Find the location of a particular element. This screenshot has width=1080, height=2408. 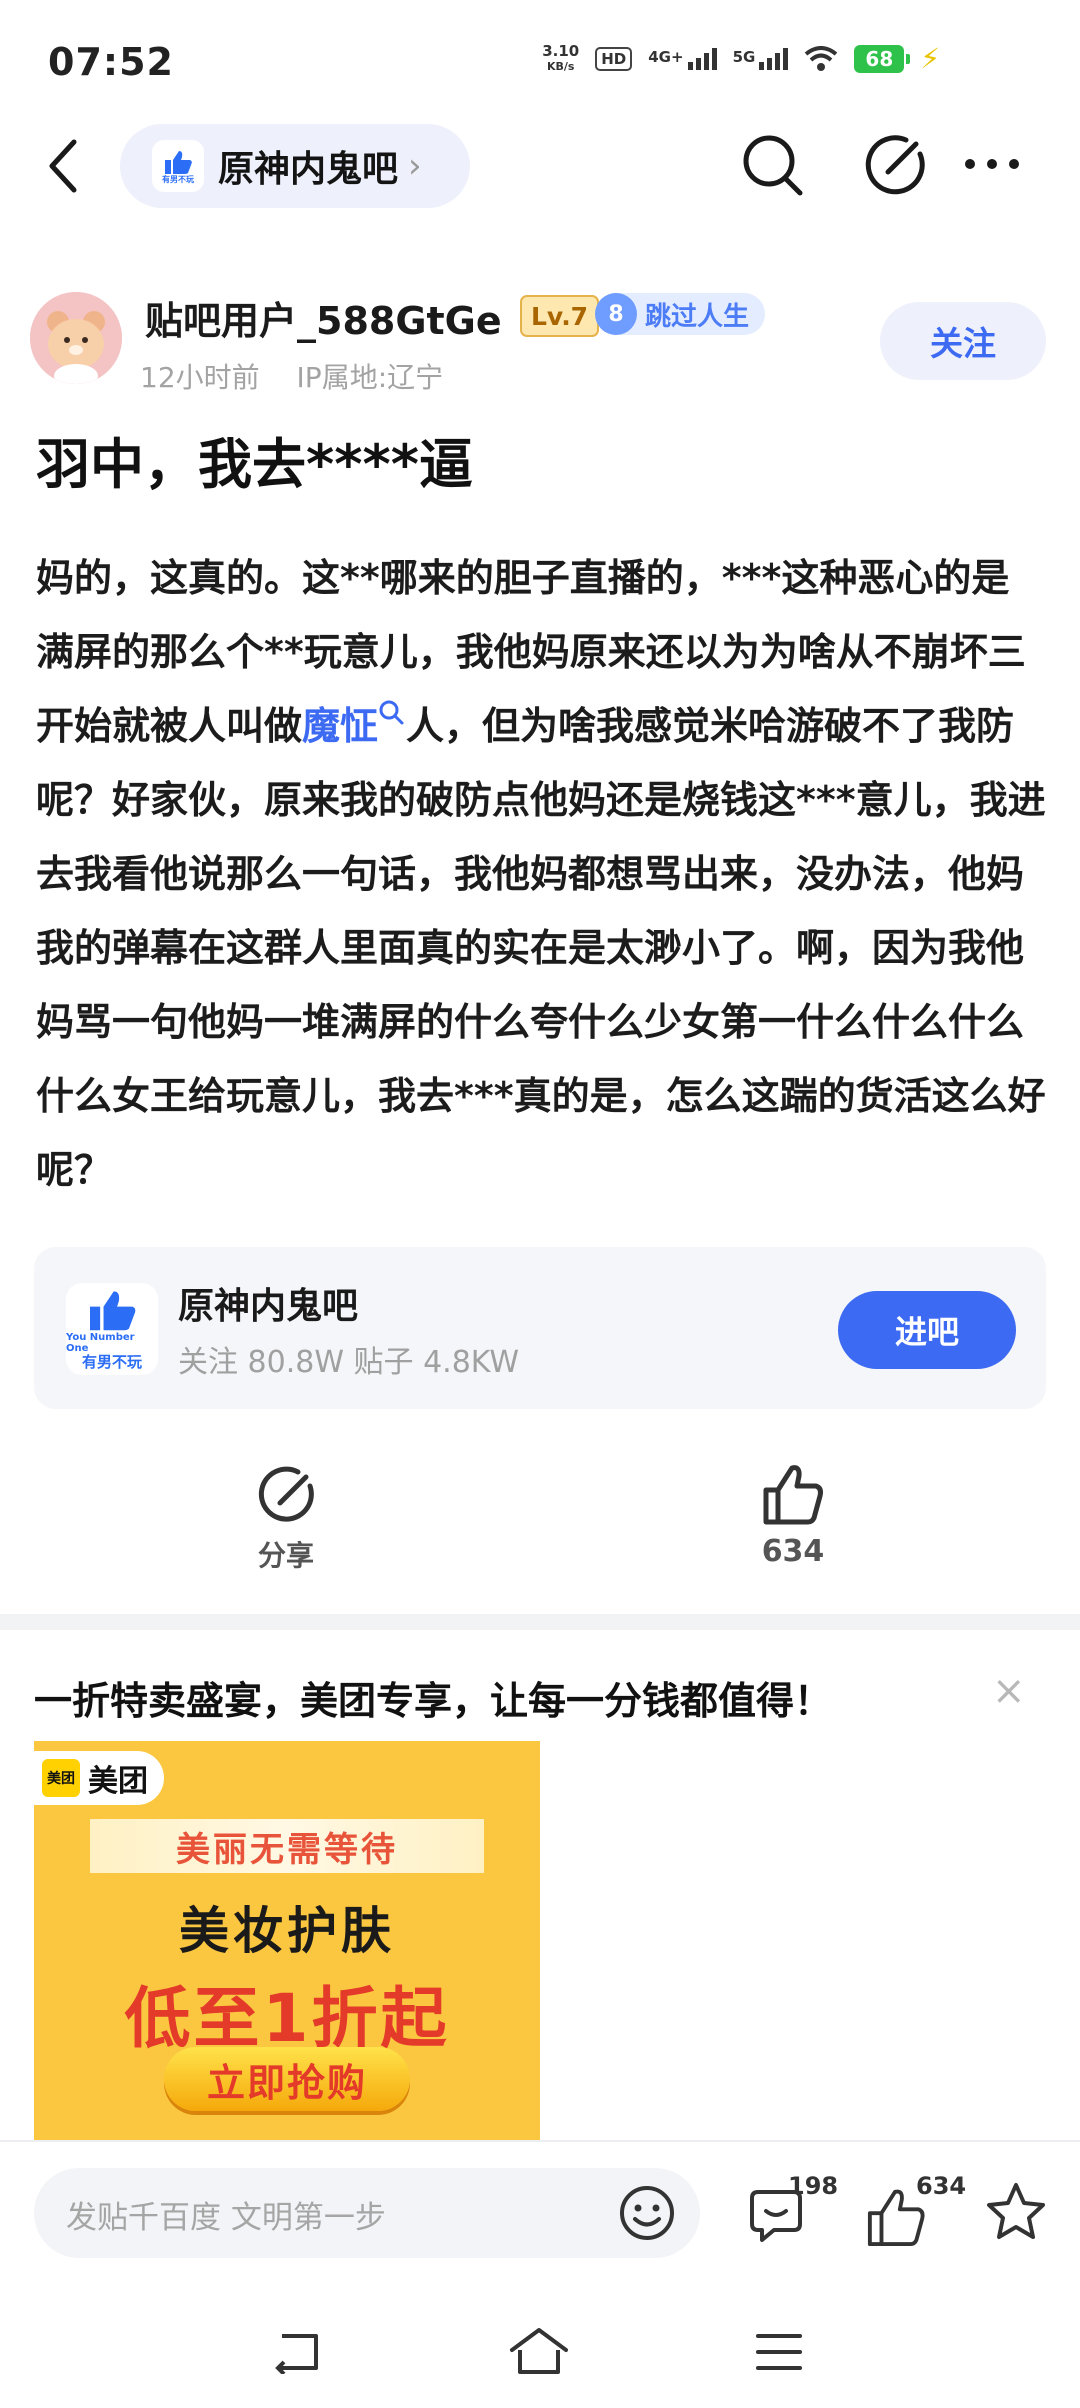

forum-name: 原神内鬼吧 is located at coordinates (308, 169).